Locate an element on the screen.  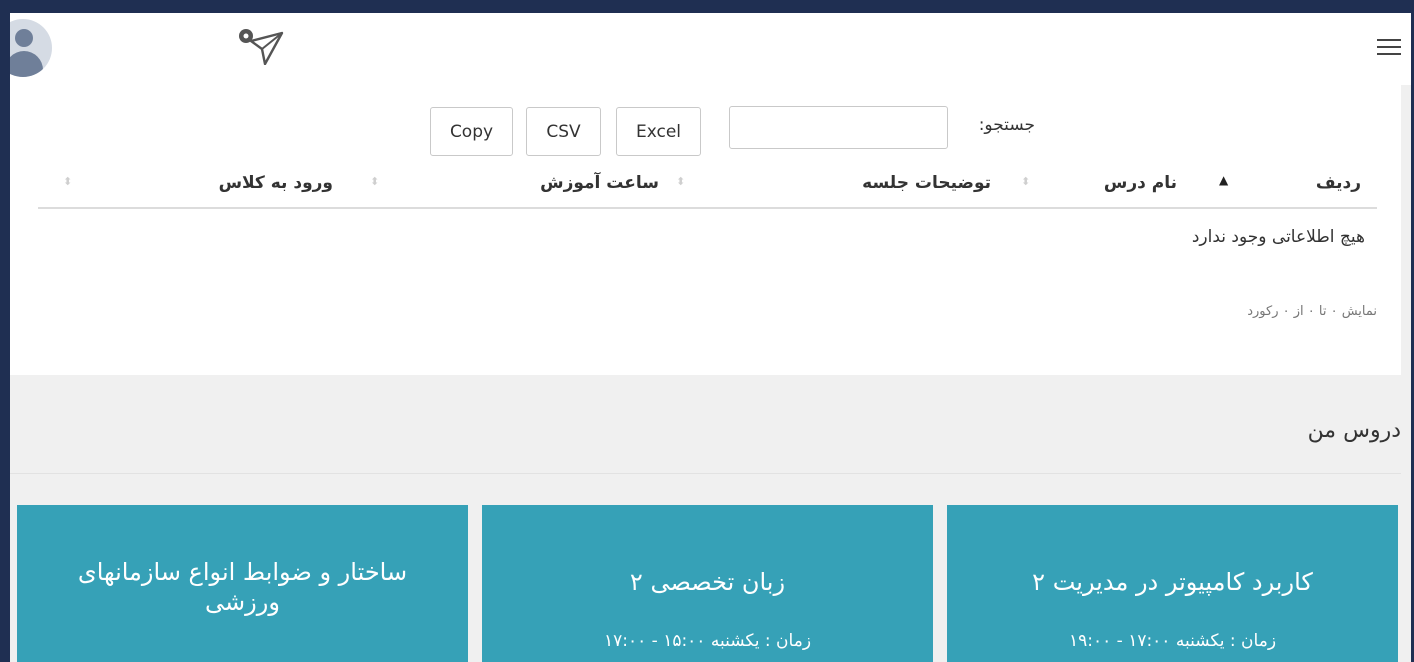
course-time: زمان : یکشنبه ۱۷:۰۰ - ۱۹:۰۰ is located at coordinates (1172, 641).